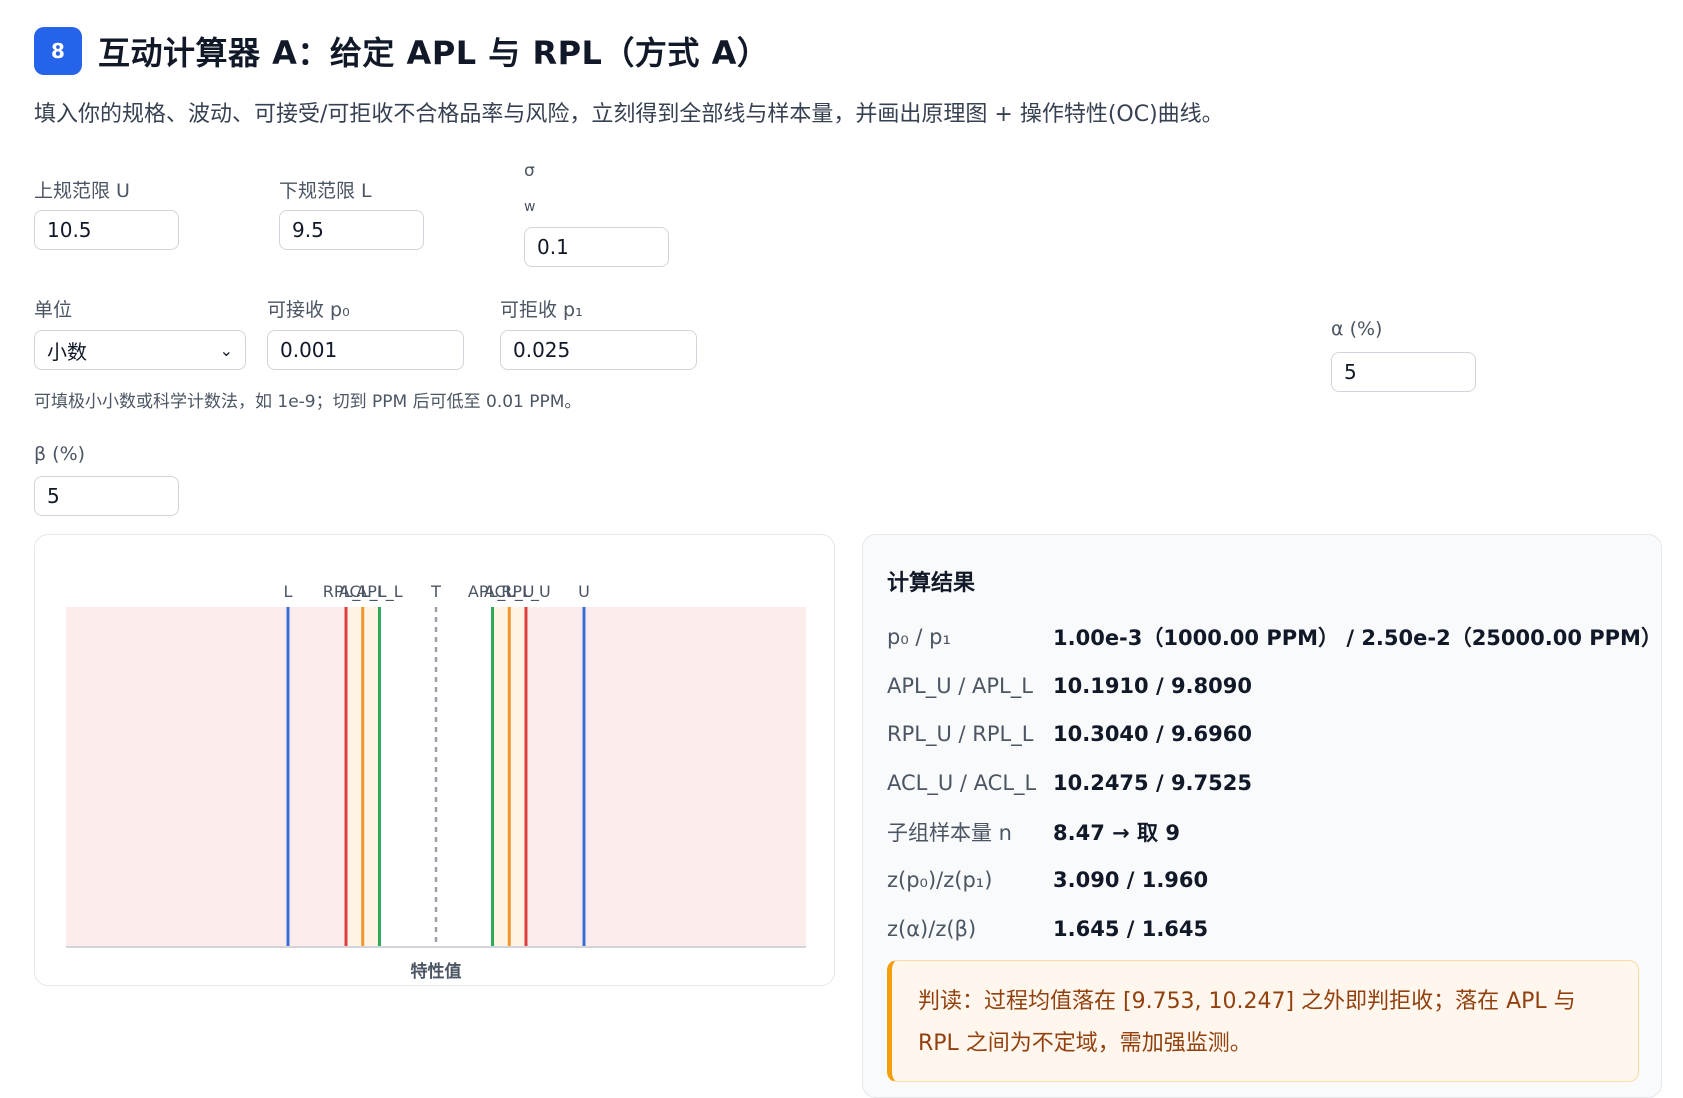  I want to click on reject-zone-lower, so click(206, 777).